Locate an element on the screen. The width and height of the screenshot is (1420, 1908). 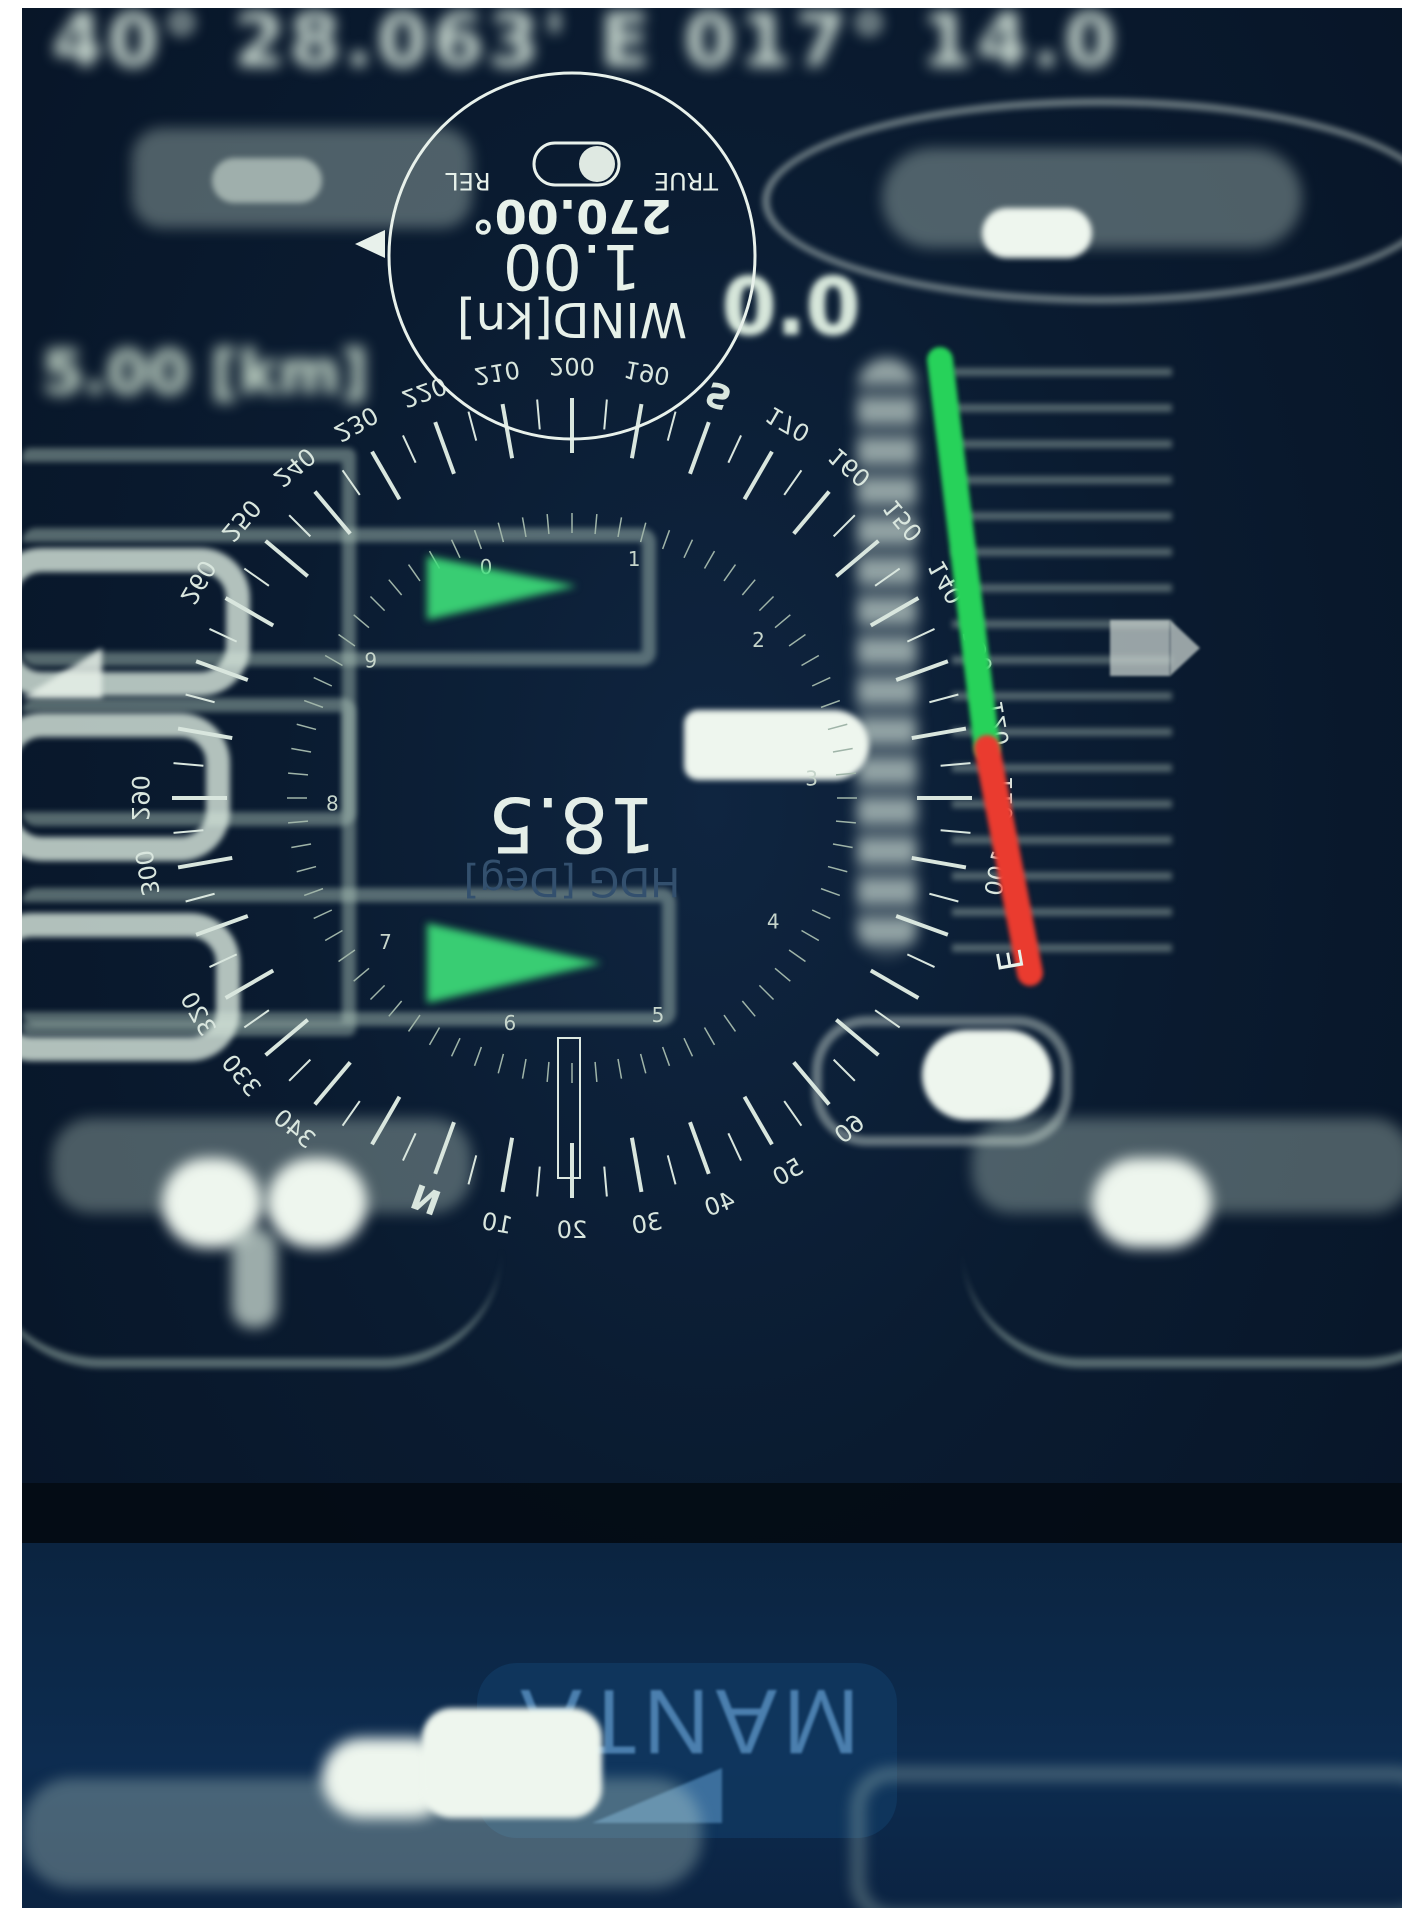
compass-degree-label: 40 is located at coordinates (720, 1204).